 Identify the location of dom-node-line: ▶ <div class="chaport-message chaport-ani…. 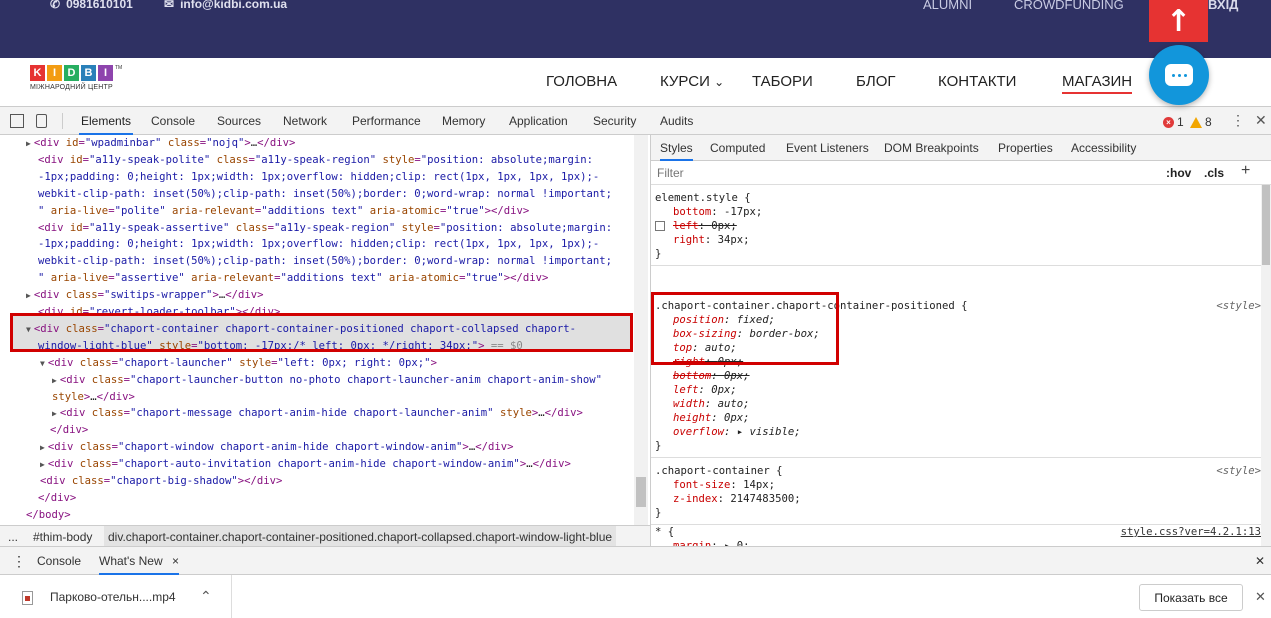
(317, 414).